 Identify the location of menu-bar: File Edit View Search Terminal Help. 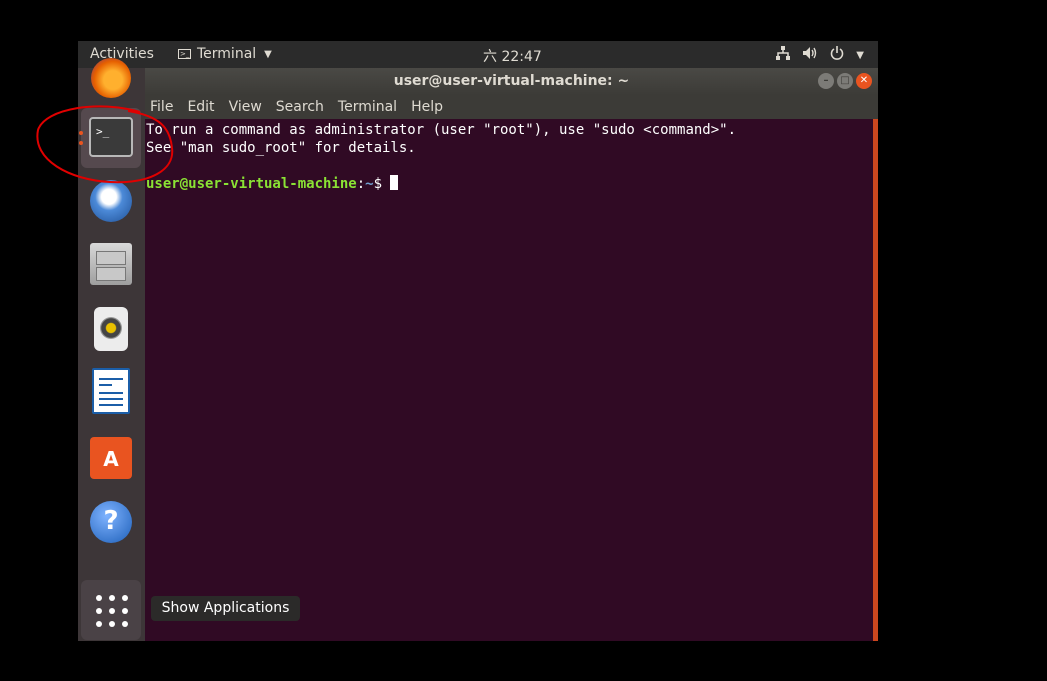
(511, 107).